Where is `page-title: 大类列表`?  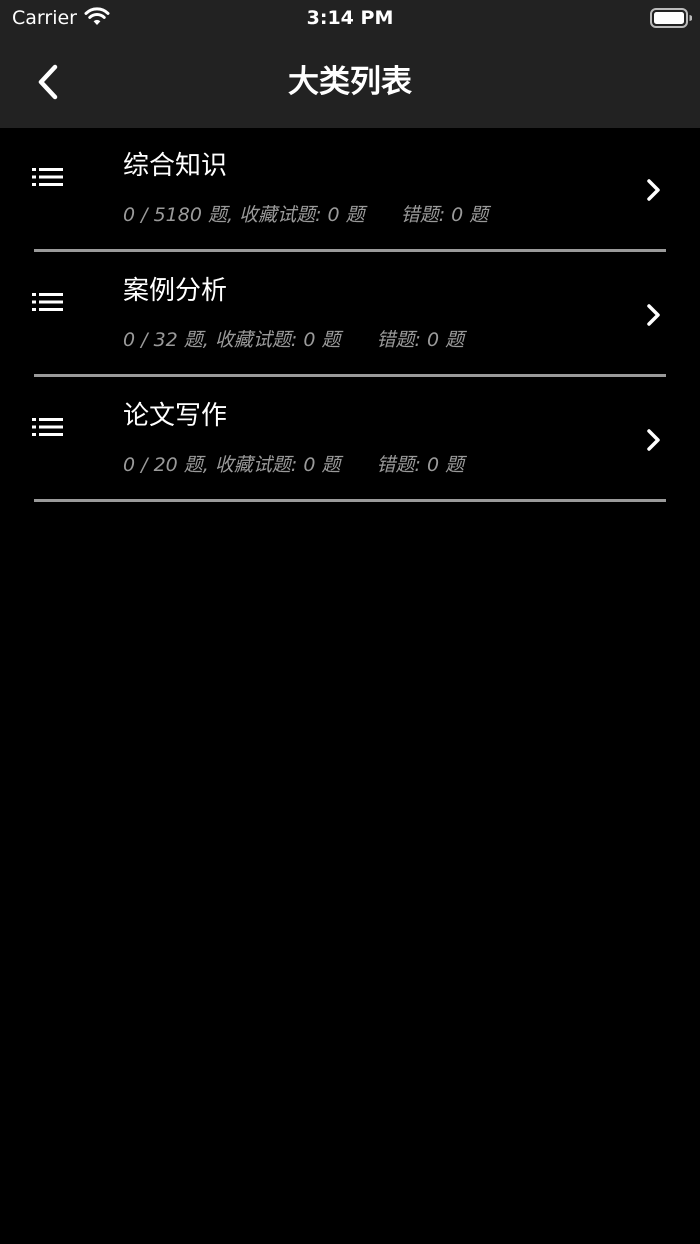 page-title: 大类列表 is located at coordinates (350, 82).